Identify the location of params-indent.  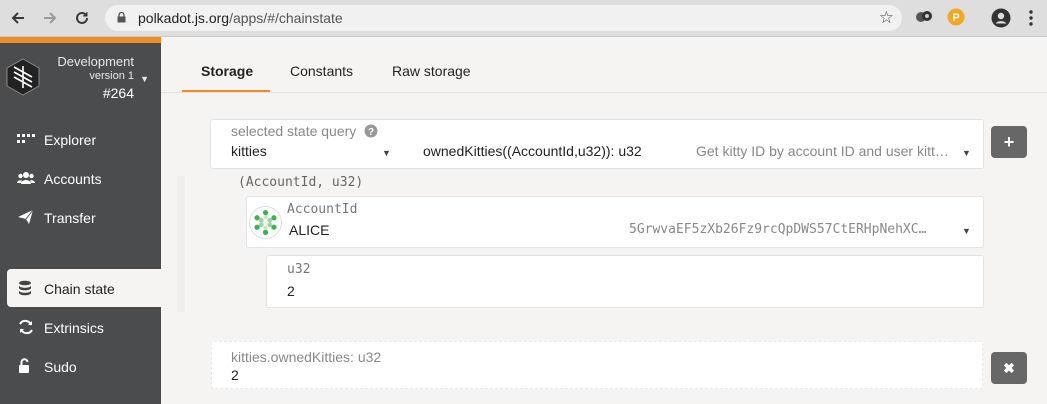
(181, 244).